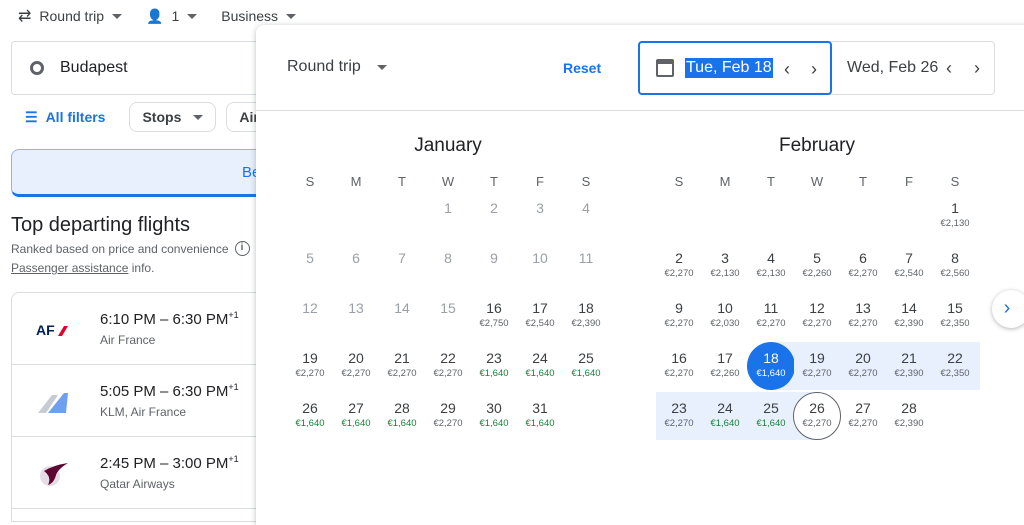 This screenshot has width=1024, height=525. Describe the element at coordinates (494, 308) in the screenshot. I see `day-number: 16` at that location.